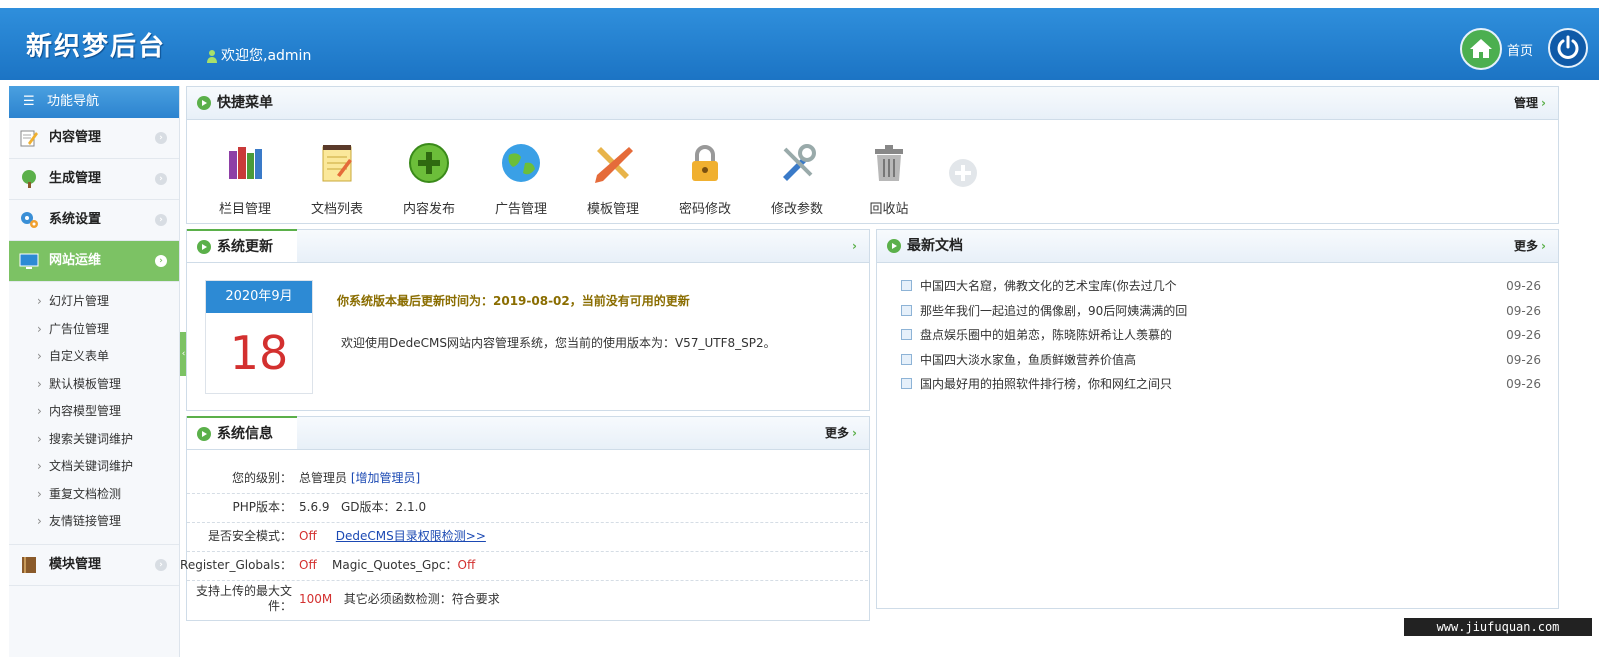 This screenshot has height=657, width=1599. What do you see at coordinates (521, 179) in the screenshot?
I see `quick-item-ads: 广告管理` at bounding box center [521, 179].